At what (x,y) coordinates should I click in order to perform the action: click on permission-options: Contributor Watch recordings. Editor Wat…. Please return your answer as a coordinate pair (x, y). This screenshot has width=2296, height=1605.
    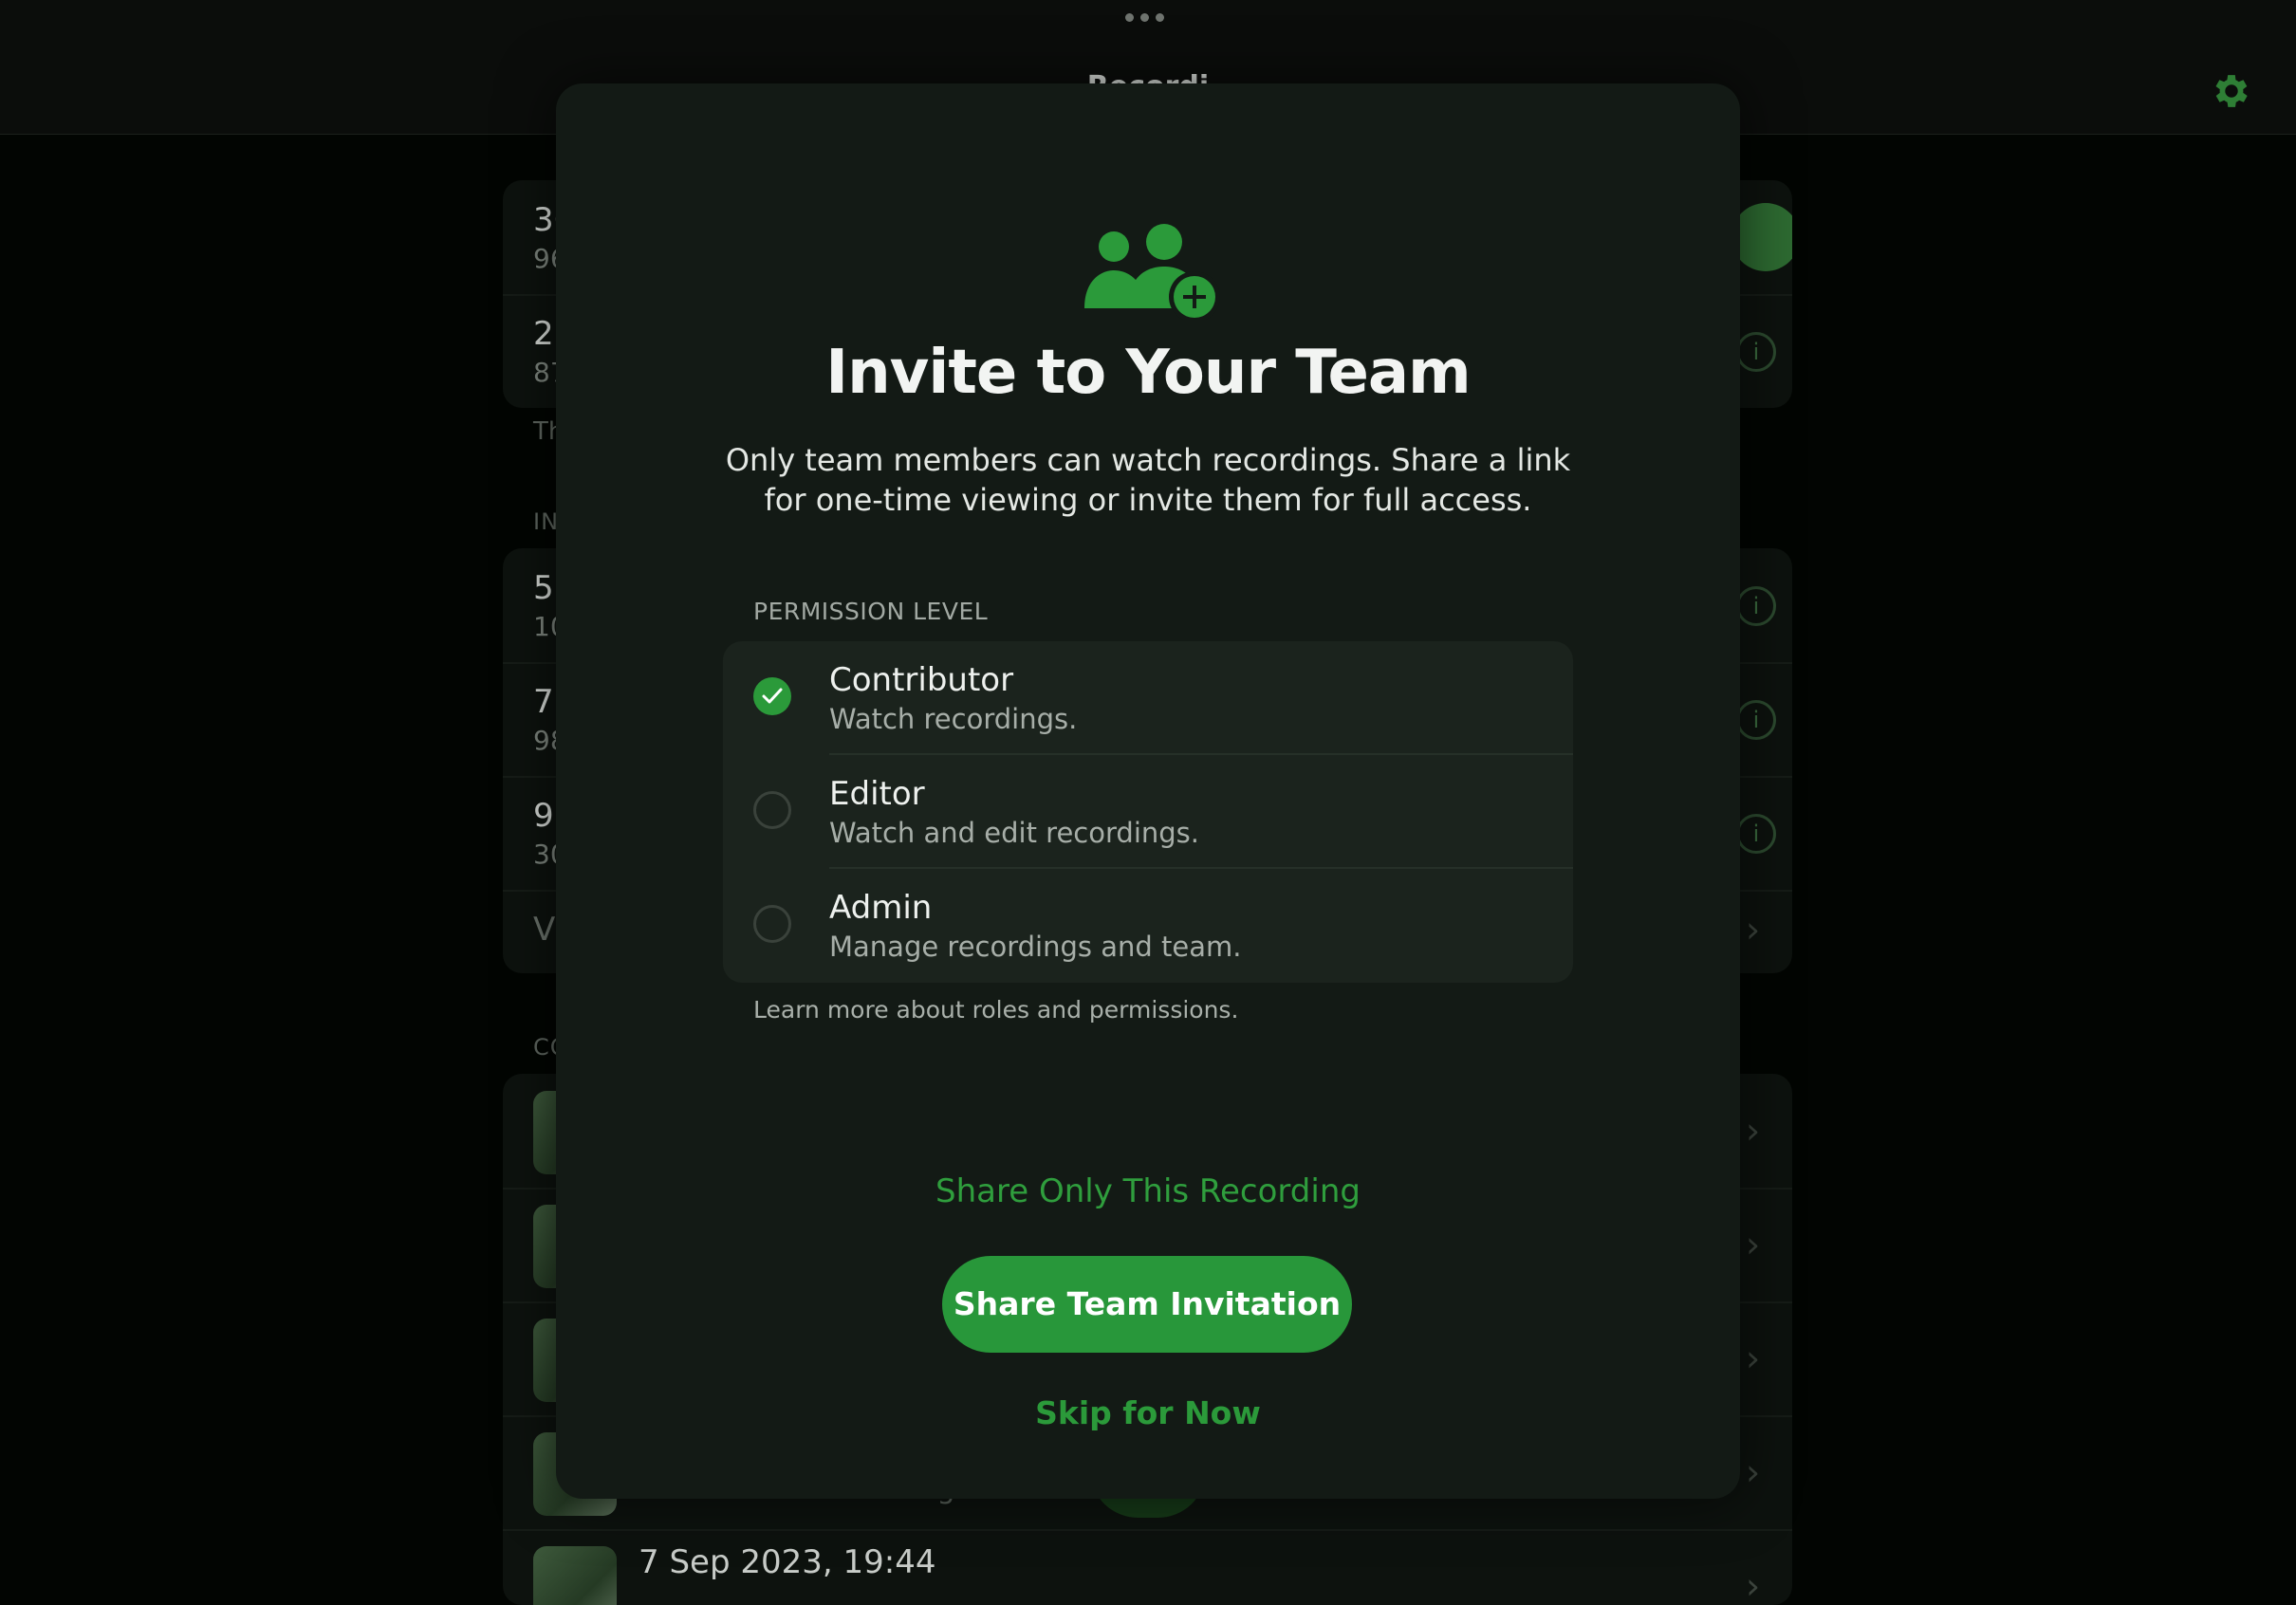
    Looking at the image, I should click on (1148, 812).